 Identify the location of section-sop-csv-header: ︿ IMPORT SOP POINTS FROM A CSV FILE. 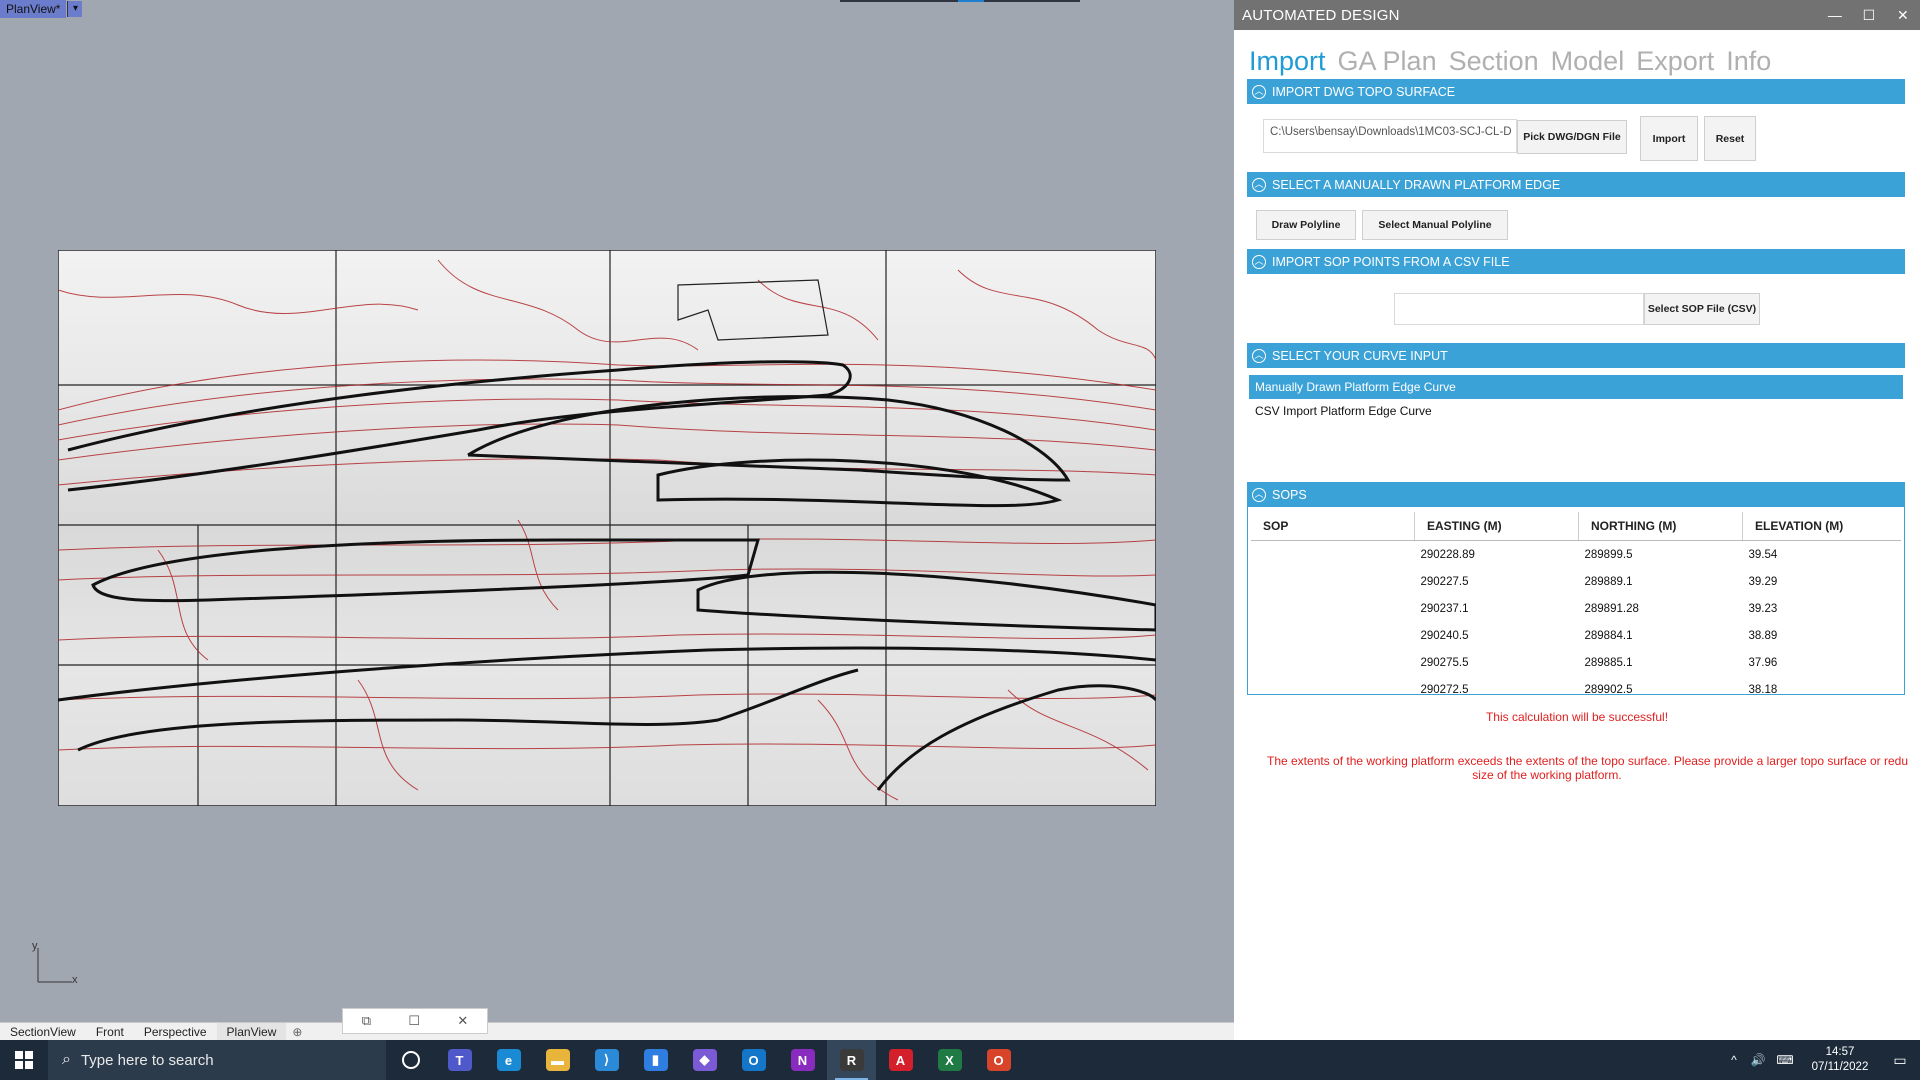
(1576, 261).